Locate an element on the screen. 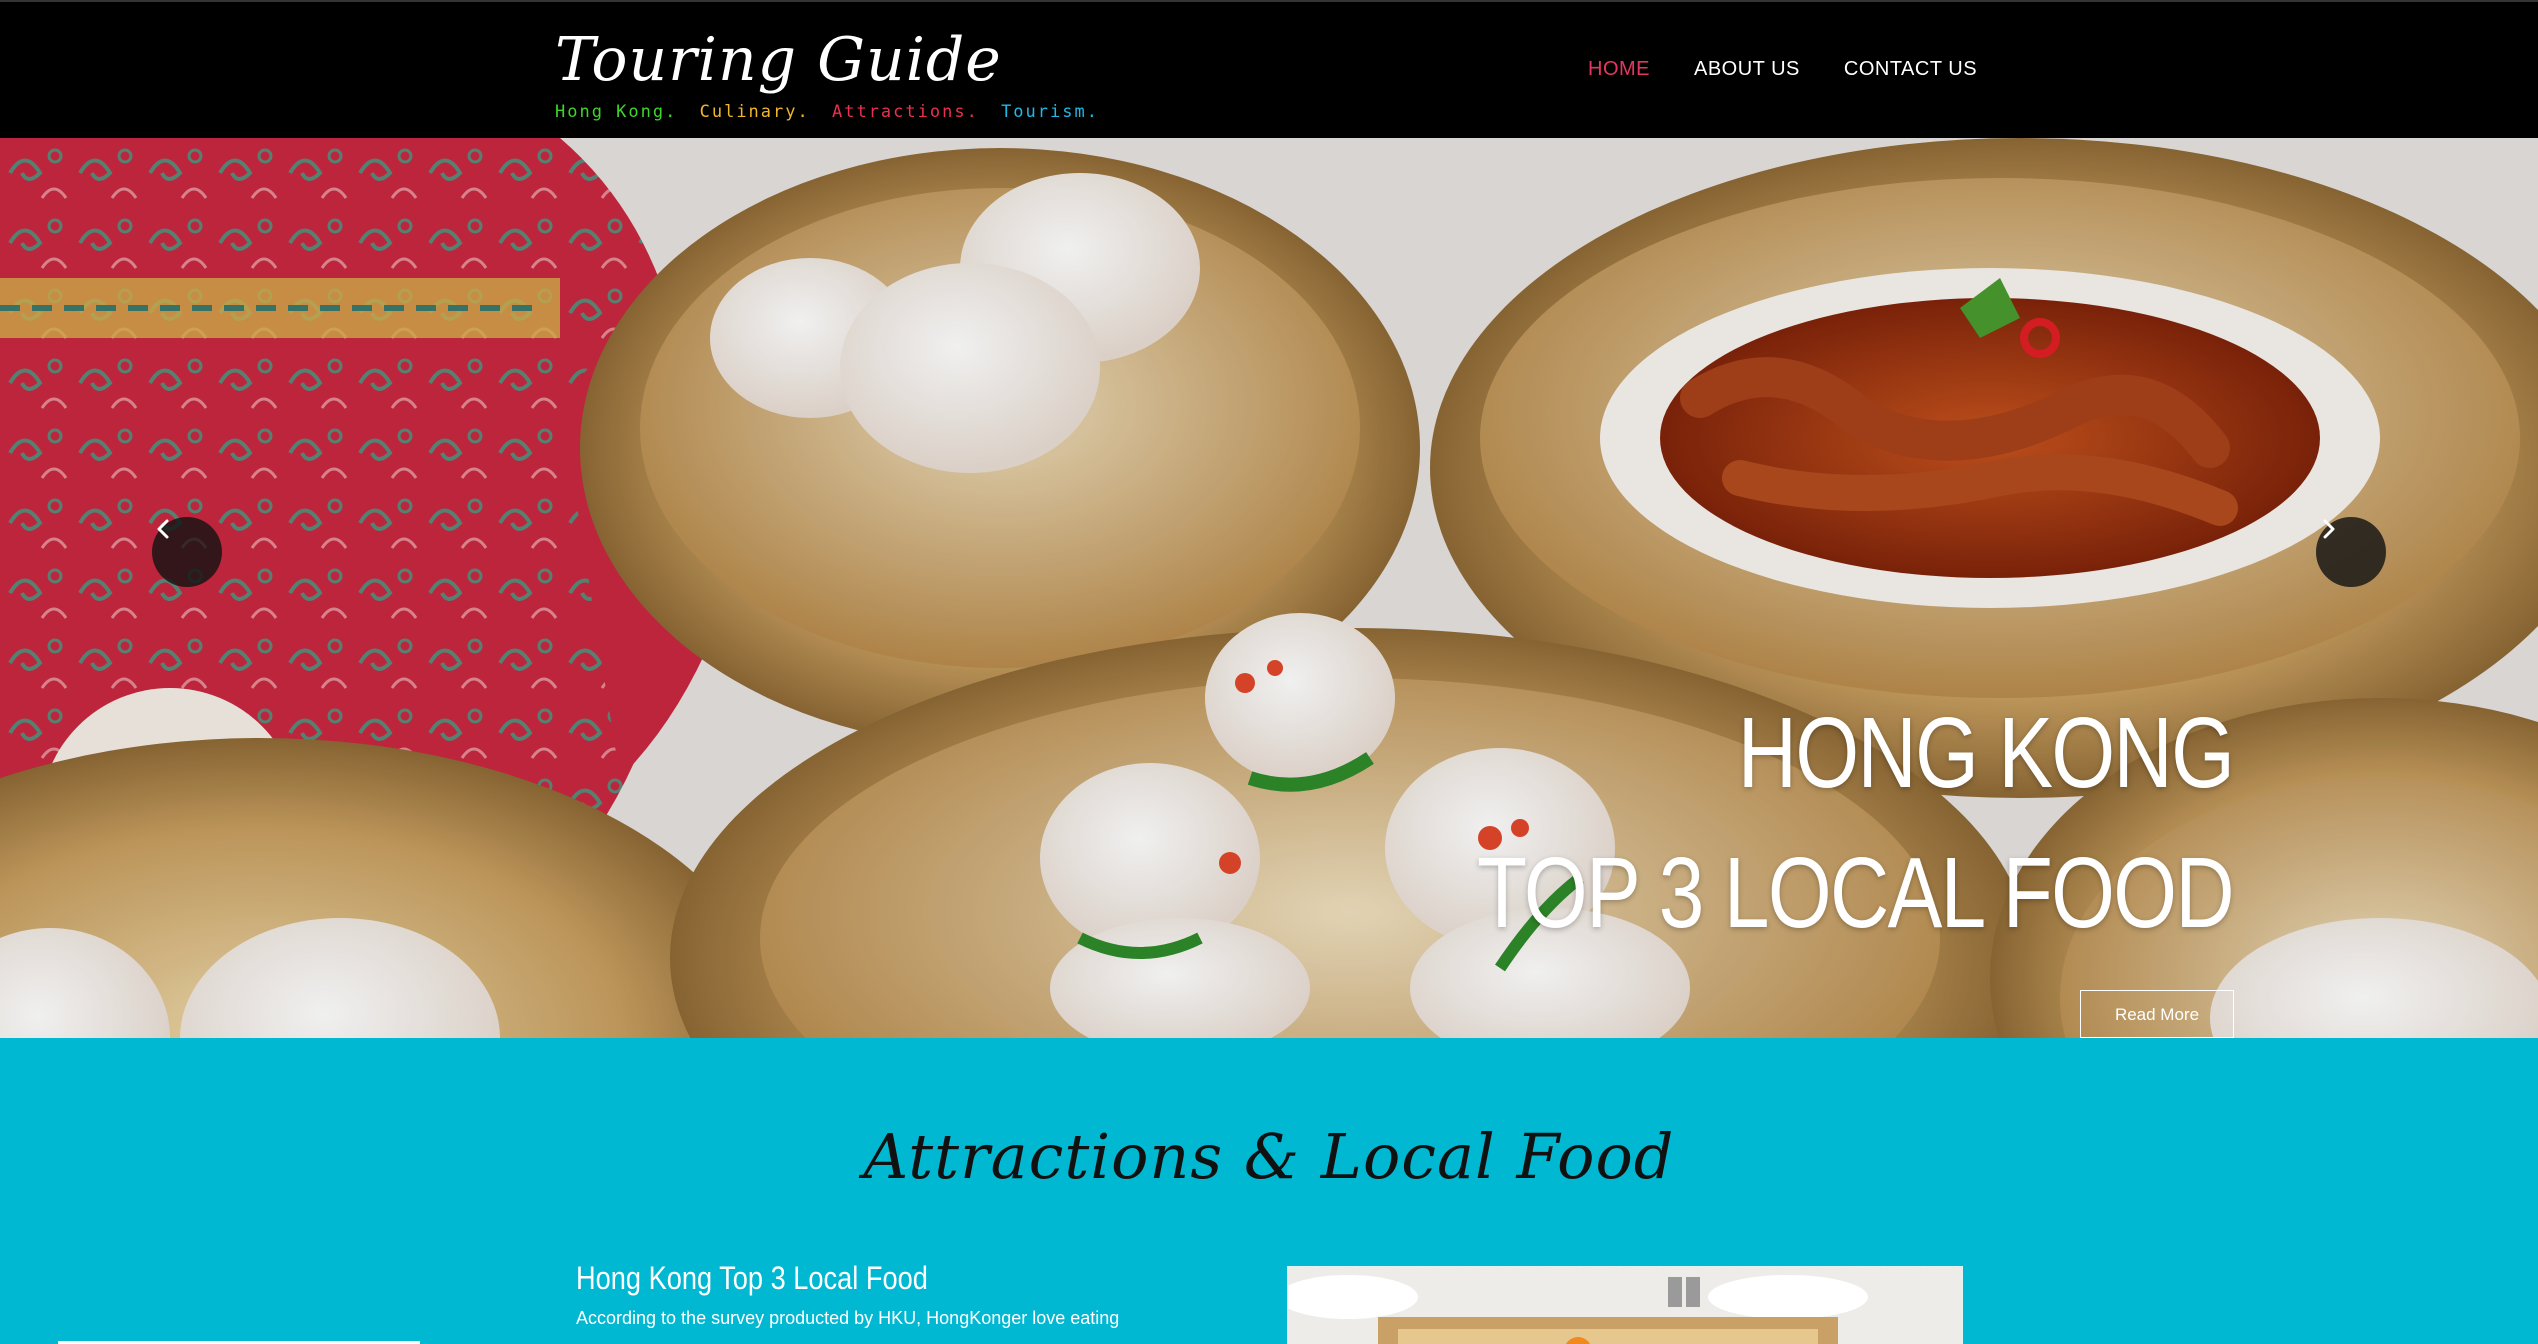 Image resolution: width=2538 pixels, height=1344 pixels. tagline-culinary: Culinary. is located at coordinates (754, 112).